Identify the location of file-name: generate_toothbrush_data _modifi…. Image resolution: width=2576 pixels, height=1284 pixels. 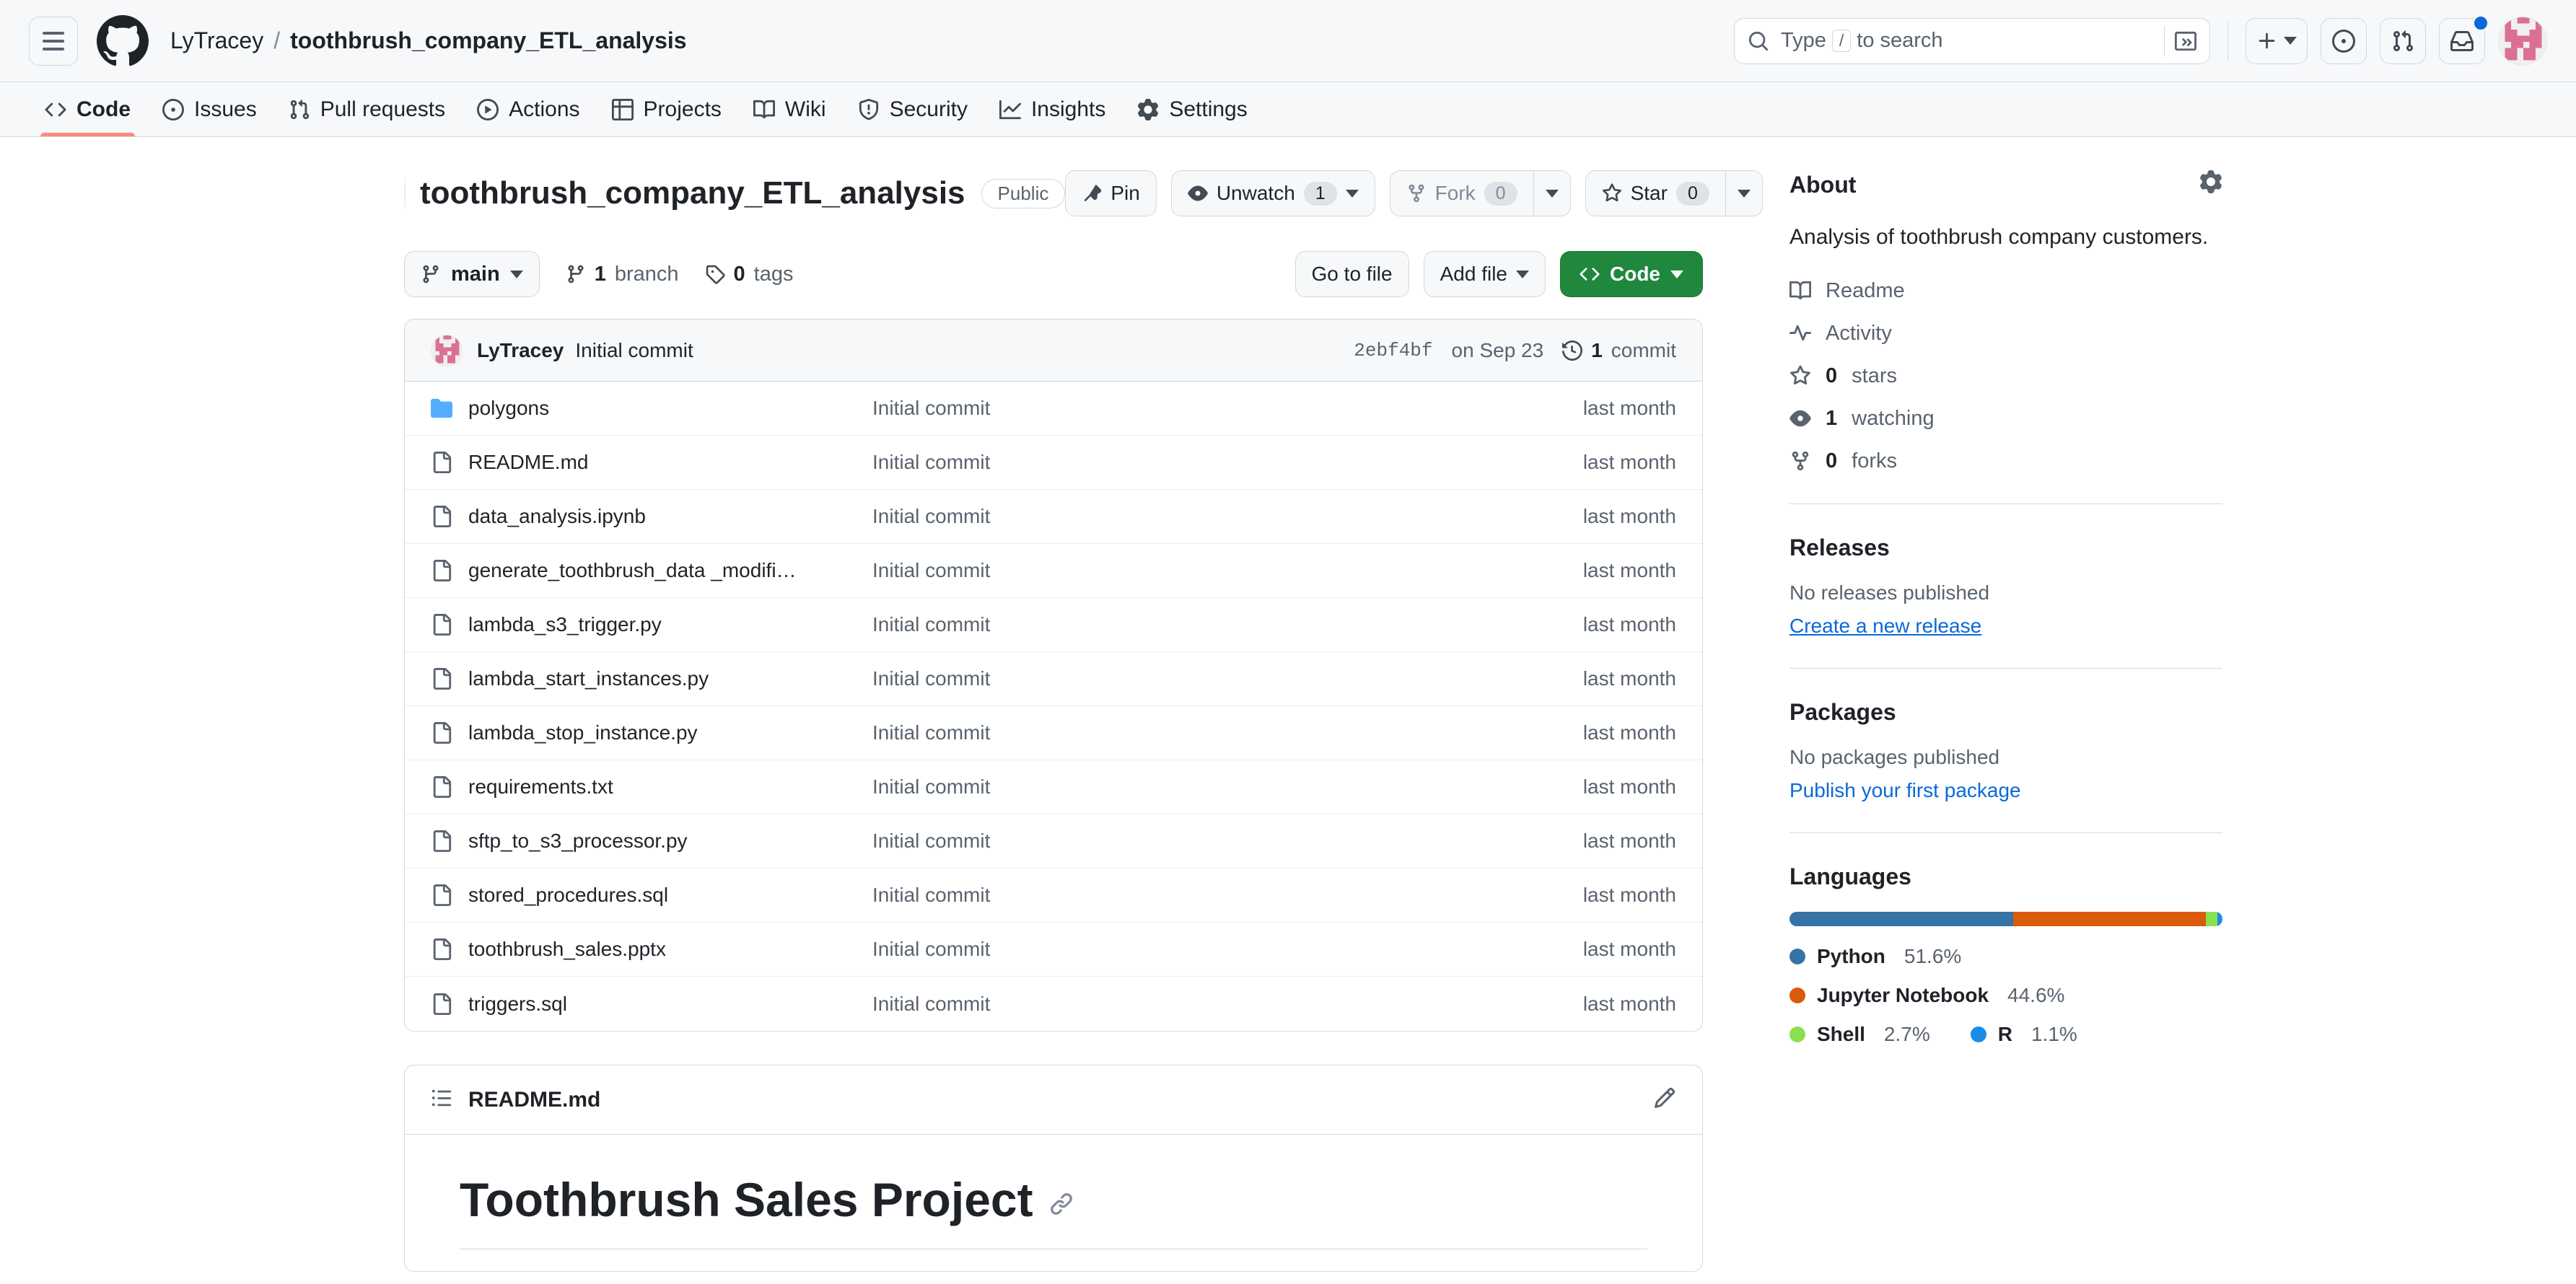
(670, 570).